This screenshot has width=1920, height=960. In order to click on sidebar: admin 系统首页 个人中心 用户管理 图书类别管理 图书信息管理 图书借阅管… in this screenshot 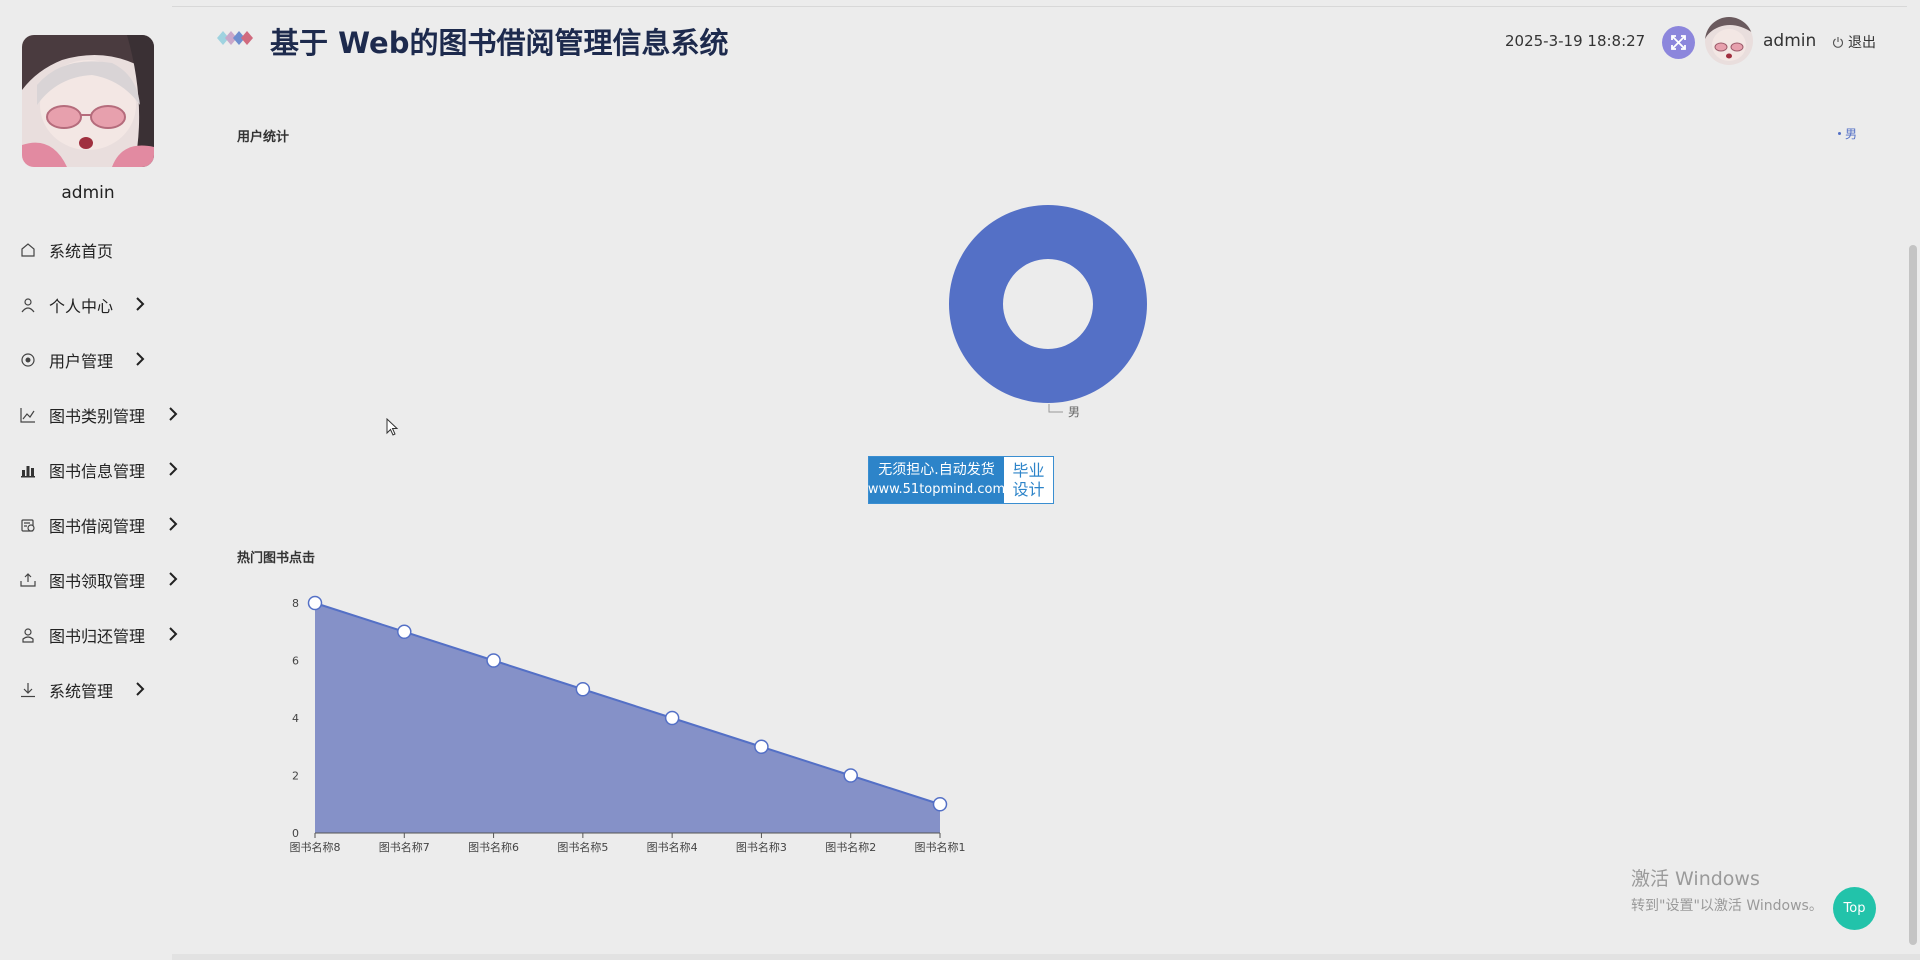, I will do `click(89, 480)`.